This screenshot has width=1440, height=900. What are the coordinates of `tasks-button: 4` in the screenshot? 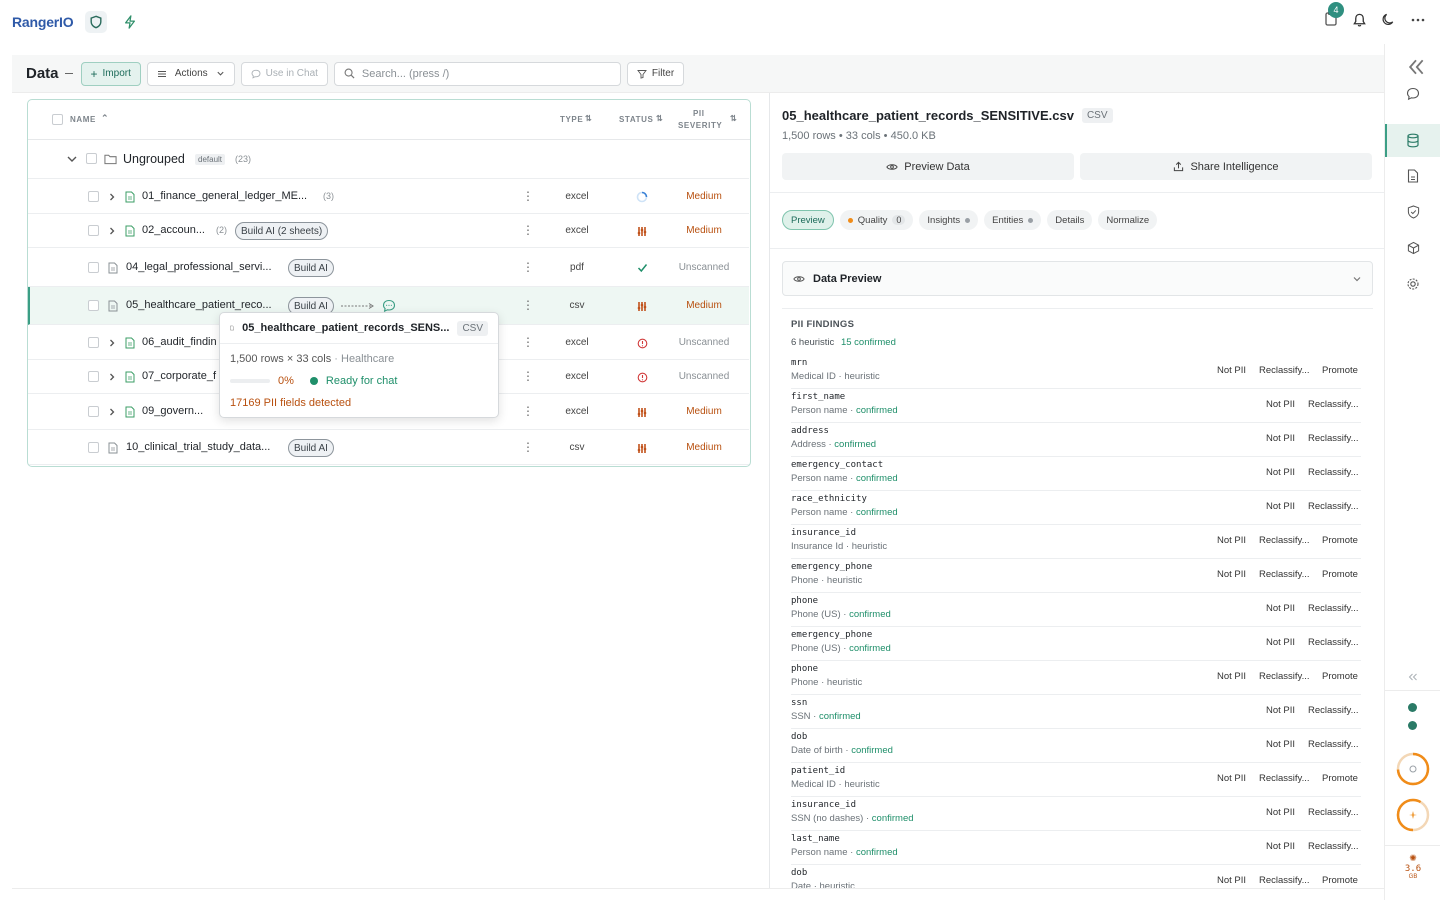 It's located at (1334, 15).